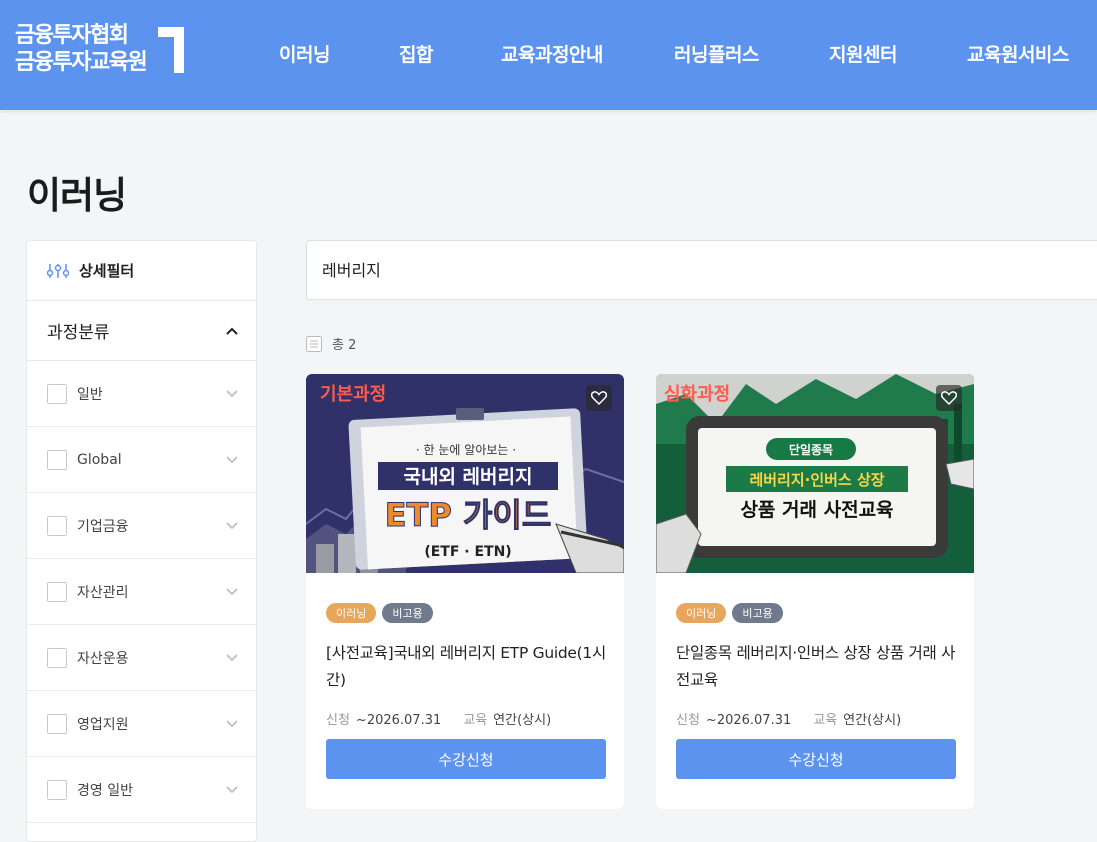 The width and height of the screenshot is (1097, 842). I want to click on category-item-label: 경영 일반, so click(105, 790).